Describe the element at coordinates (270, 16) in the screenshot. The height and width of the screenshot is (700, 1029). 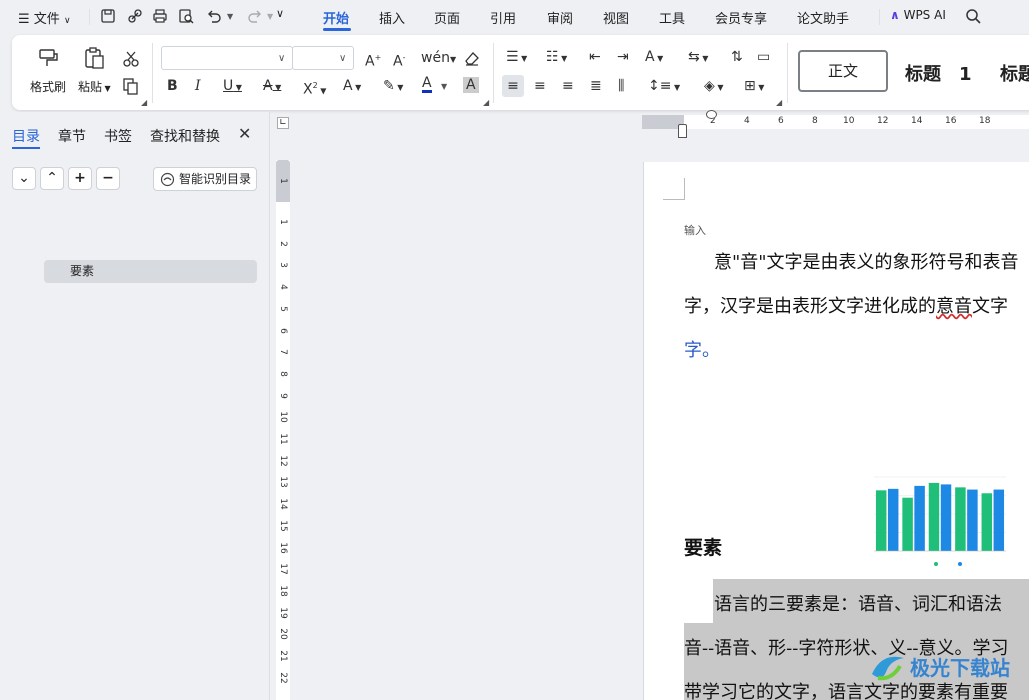
I see `redo-dropdown-icon: ▼` at that location.